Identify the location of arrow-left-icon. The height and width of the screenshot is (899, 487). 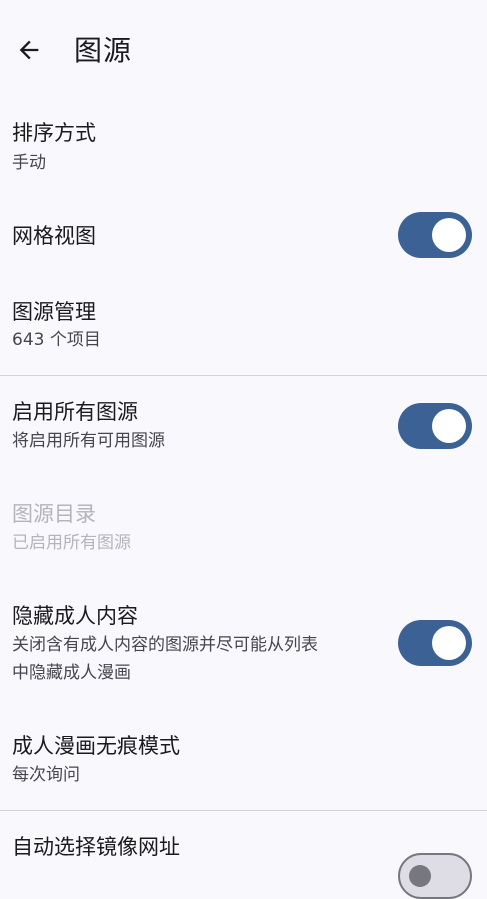
(29, 50).